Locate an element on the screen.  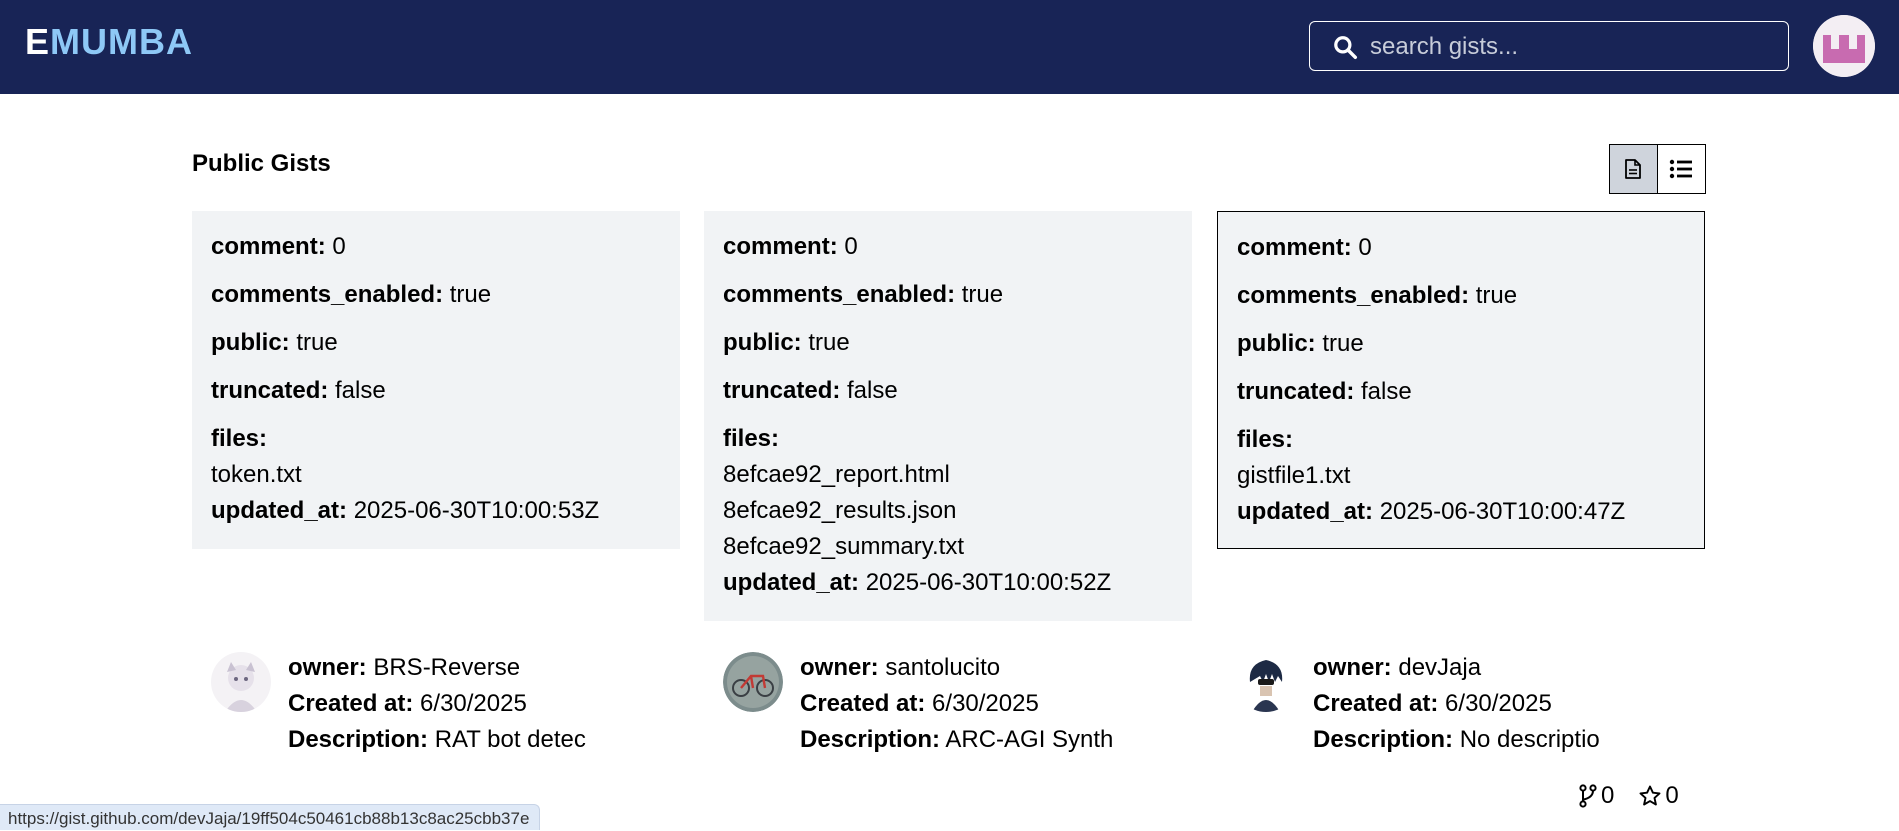
fork-count-value: 0 is located at coordinates (1608, 795).